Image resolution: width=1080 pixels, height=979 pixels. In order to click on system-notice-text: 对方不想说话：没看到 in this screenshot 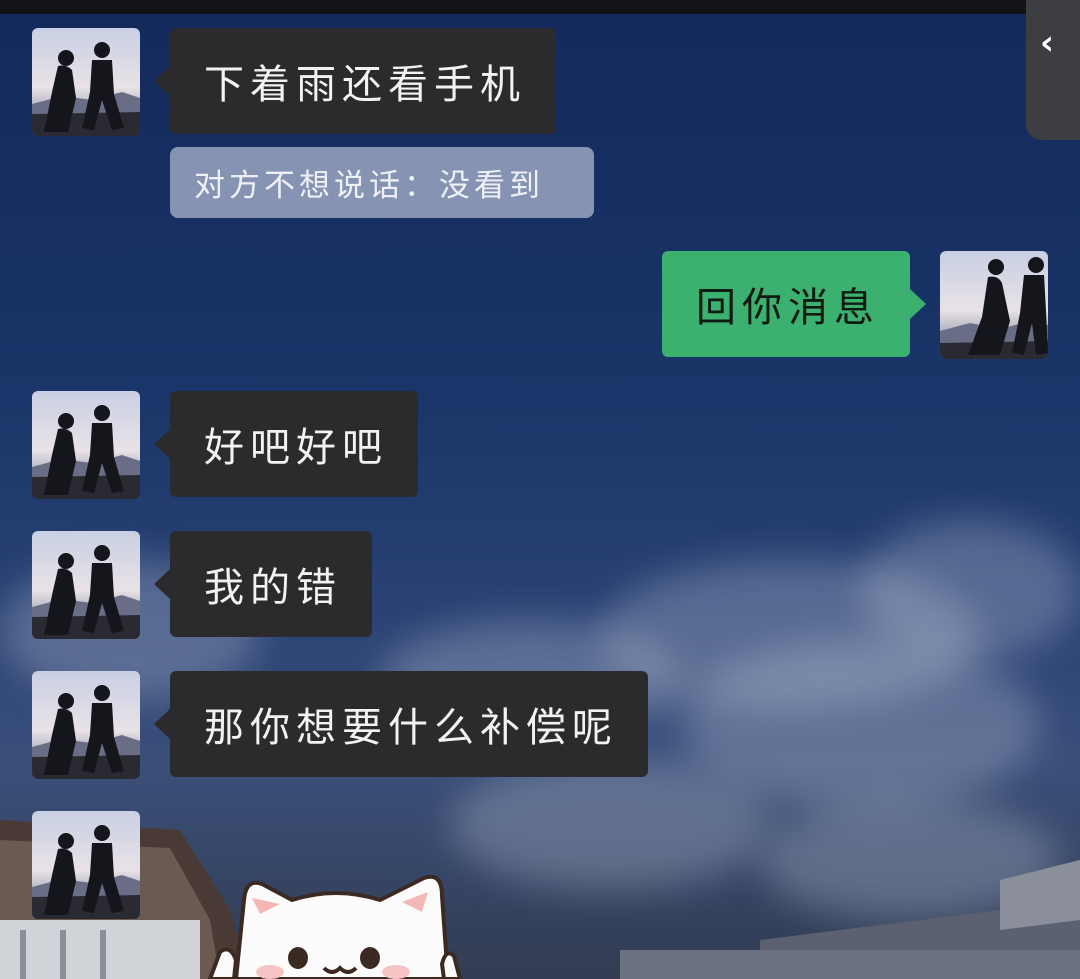, I will do `click(369, 186)`.